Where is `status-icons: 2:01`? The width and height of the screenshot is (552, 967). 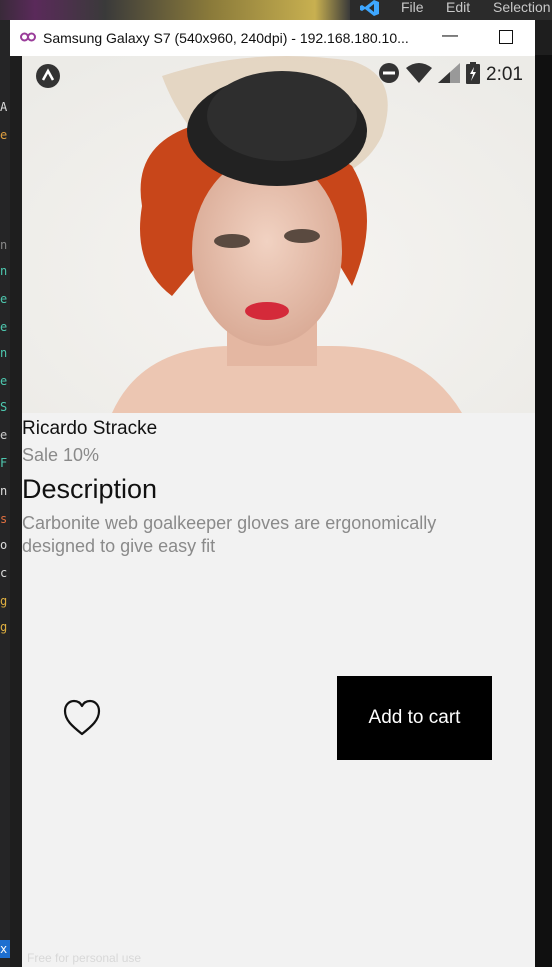
status-icons: 2:01 is located at coordinates (450, 75).